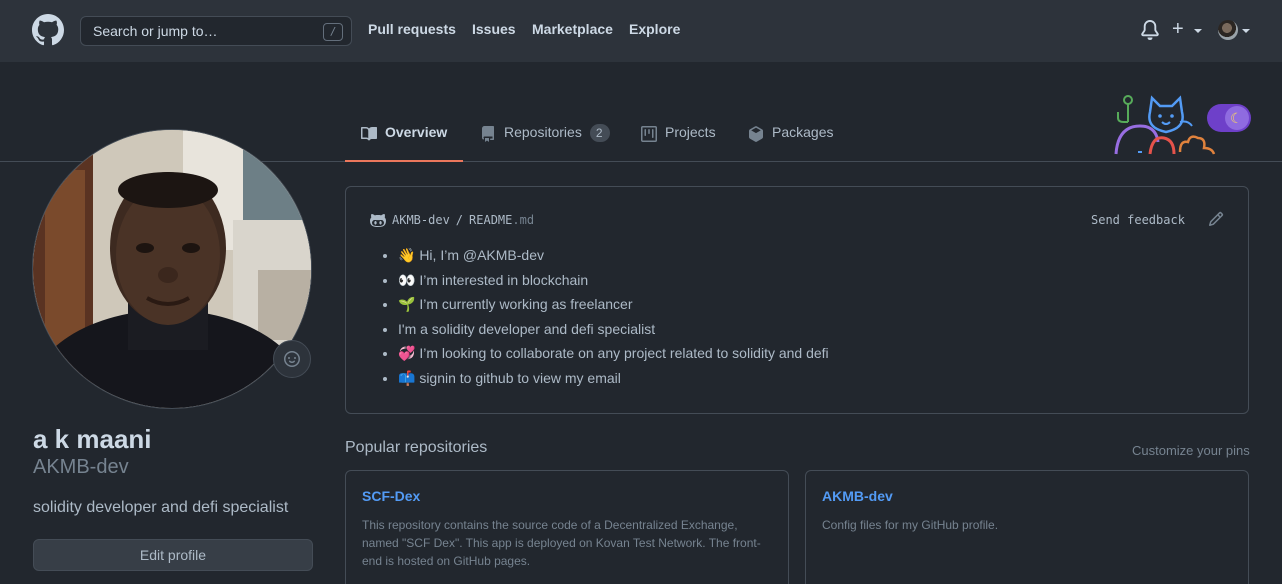  Describe the element at coordinates (404, 143) in the screenshot. I see `tab-overview: Overview` at that location.